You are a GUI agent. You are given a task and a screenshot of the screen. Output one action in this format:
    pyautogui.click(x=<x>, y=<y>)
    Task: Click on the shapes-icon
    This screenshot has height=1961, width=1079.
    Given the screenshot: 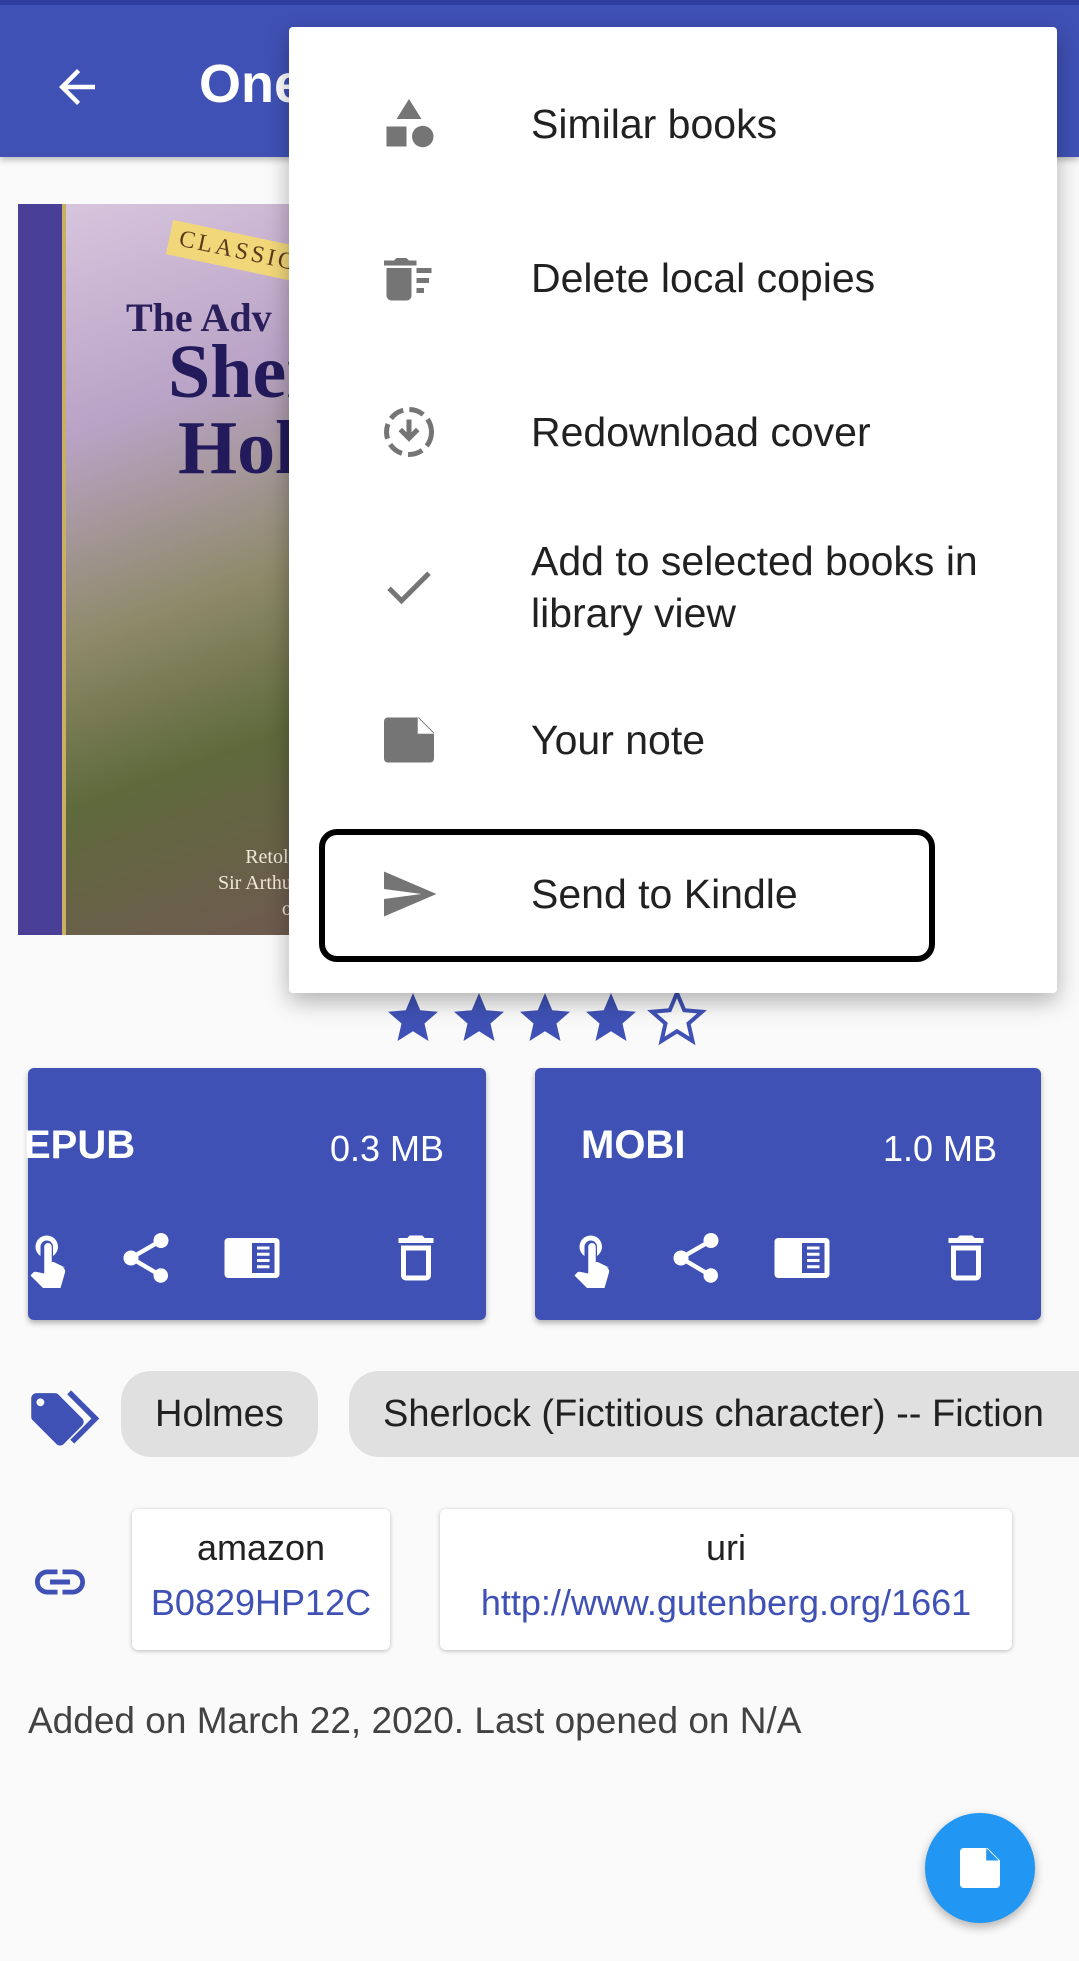 What is the action you would take?
    pyautogui.click(x=410, y=123)
    